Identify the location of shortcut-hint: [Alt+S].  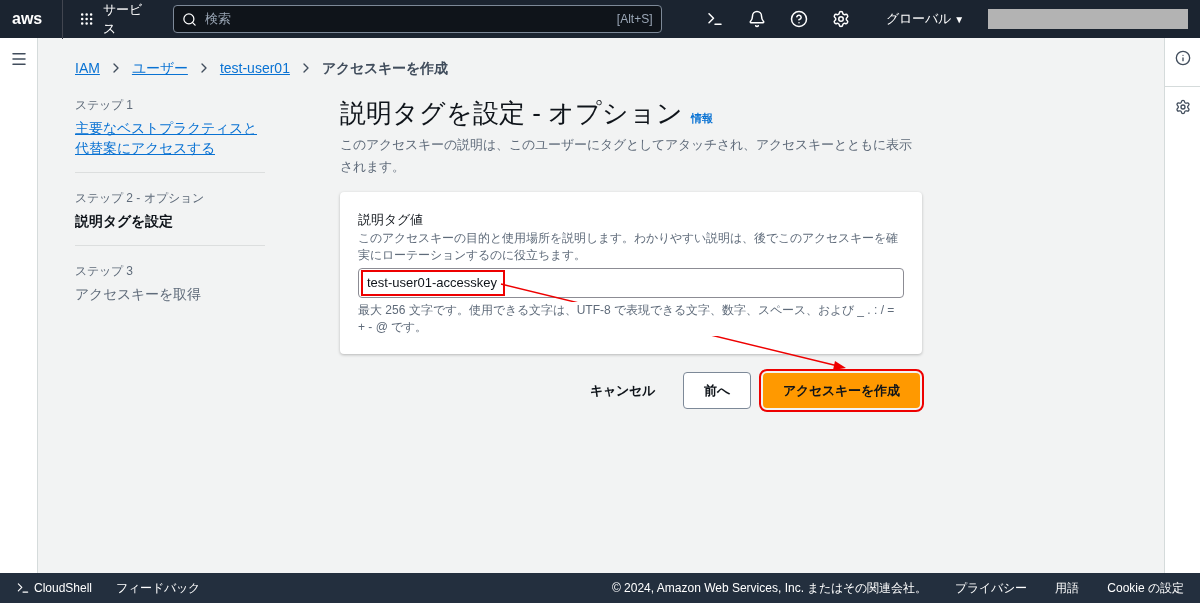
(634, 19).